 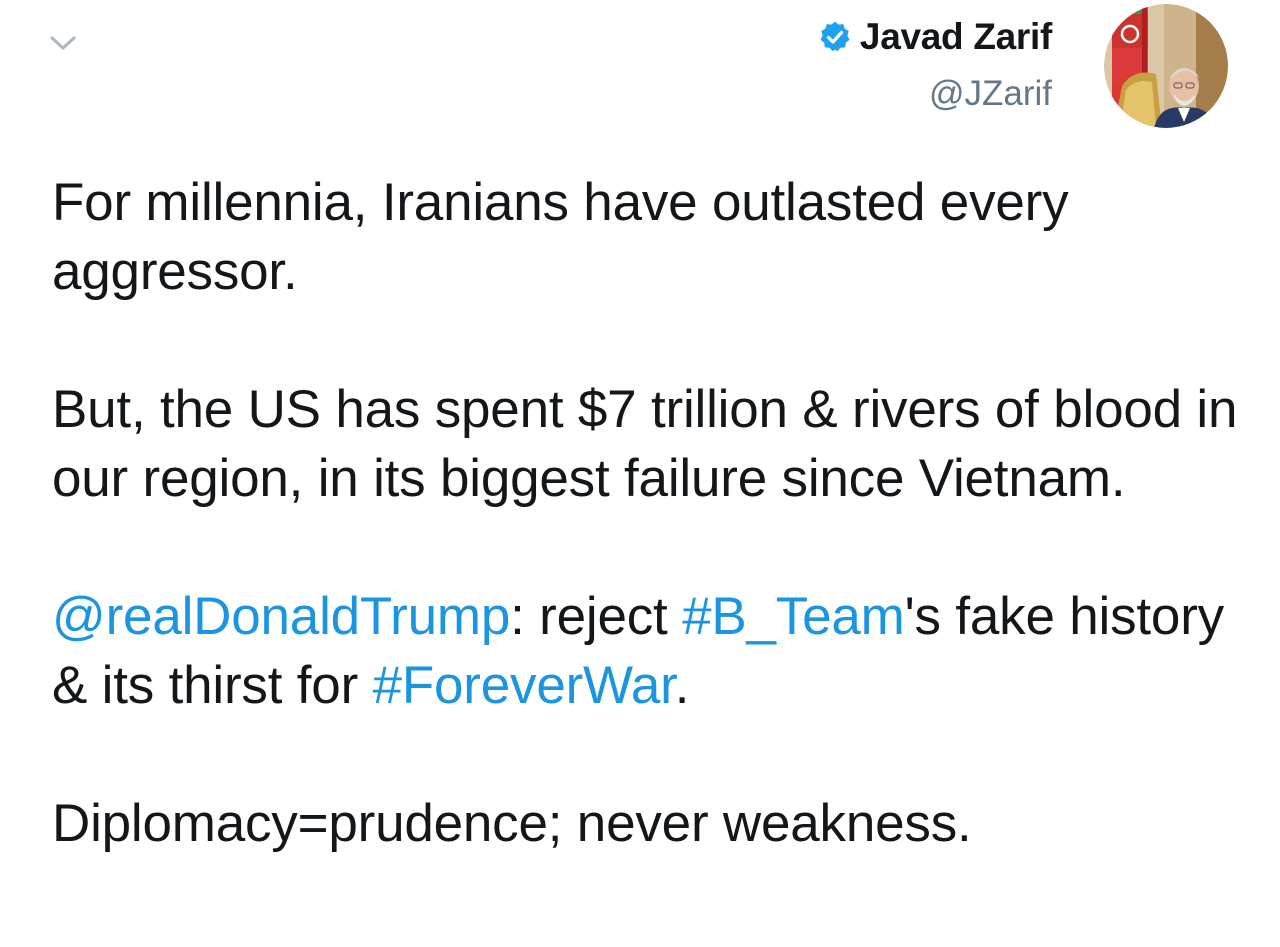 I want to click on author-name-row: Javad Zarif, so click(x=935, y=37).